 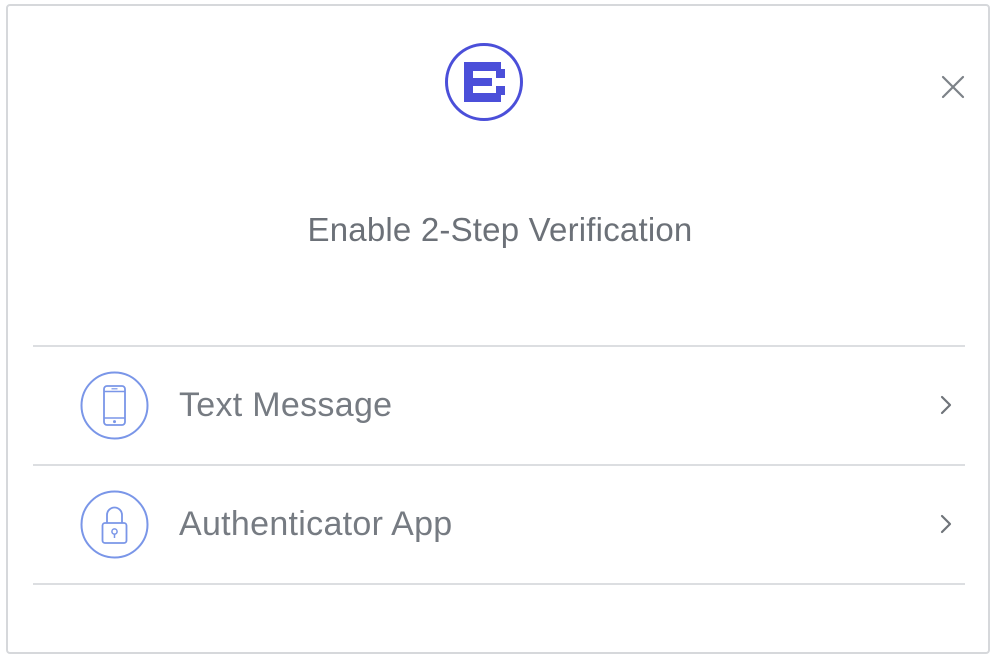 I want to click on dialog-title: Enable 2-Step Verification, so click(x=500, y=229).